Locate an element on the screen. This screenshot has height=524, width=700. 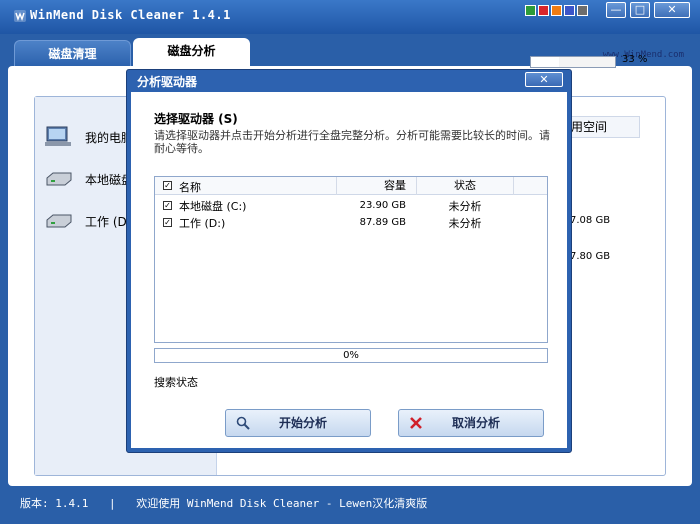
select-all-checkbox: ✓ is located at coordinates (167, 185).